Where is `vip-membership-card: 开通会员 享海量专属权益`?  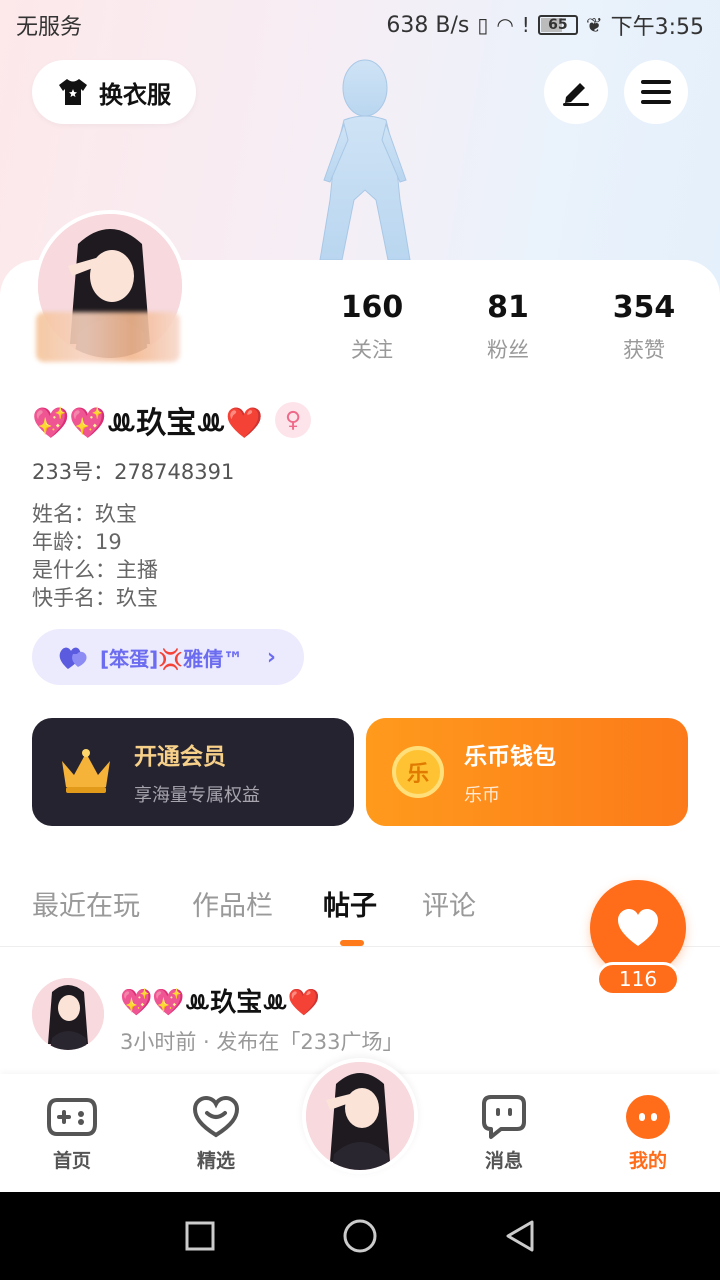
vip-membership-card: 开通会员 享海量专属权益 is located at coordinates (193, 772).